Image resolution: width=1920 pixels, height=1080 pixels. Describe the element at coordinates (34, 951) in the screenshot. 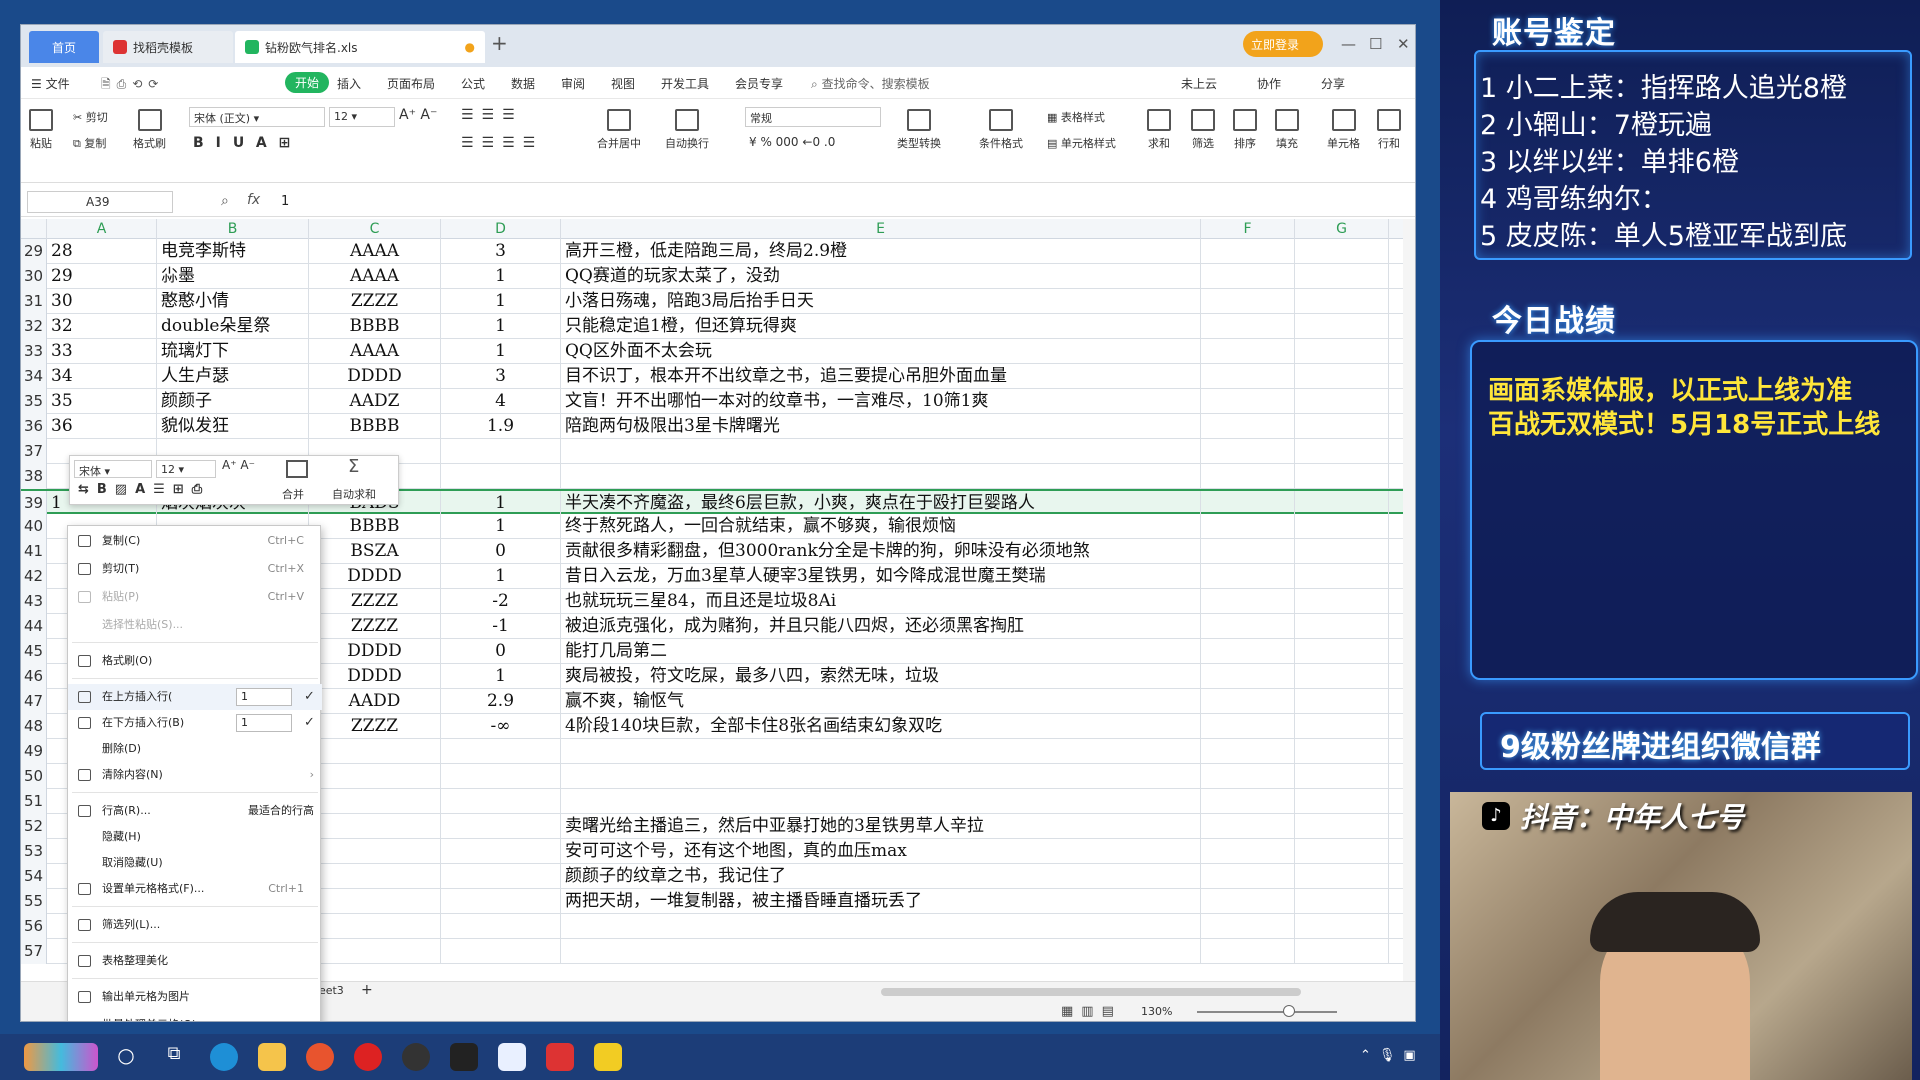

I see `row-number: 57` at that location.